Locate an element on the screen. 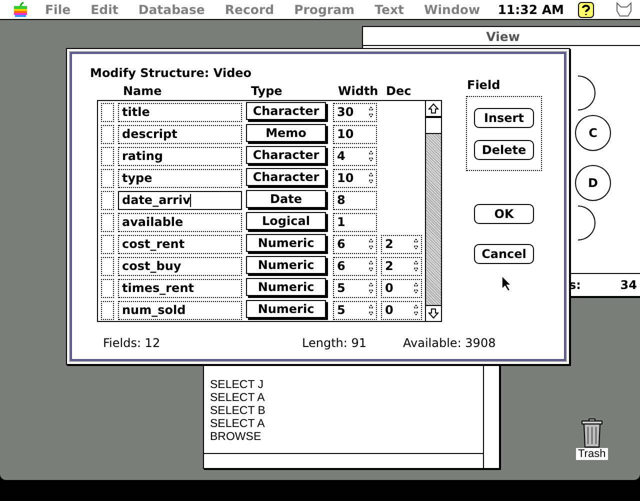 The width and height of the screenshot is (640, 501). column-header: Dec is located at coordinates (398, 92).